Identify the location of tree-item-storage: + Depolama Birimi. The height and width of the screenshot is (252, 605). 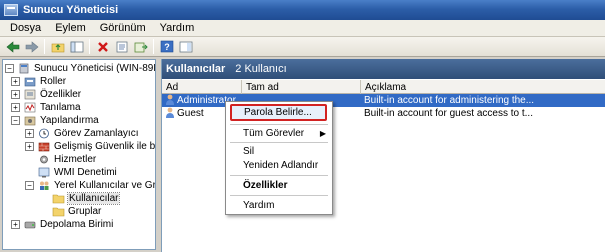
(62, 224).